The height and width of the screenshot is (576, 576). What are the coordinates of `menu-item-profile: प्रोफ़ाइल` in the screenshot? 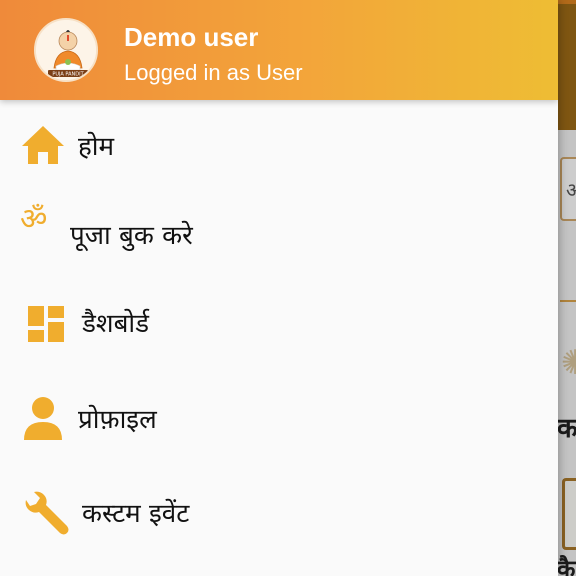 It's located at (279, 418).